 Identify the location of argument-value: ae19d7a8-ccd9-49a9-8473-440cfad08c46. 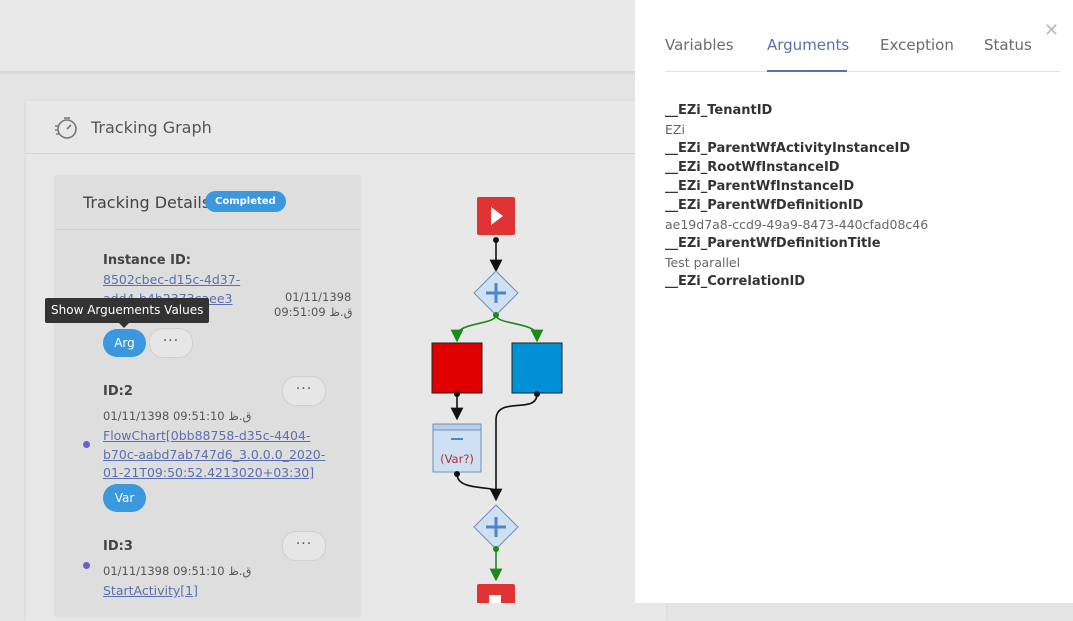
(797, 224).